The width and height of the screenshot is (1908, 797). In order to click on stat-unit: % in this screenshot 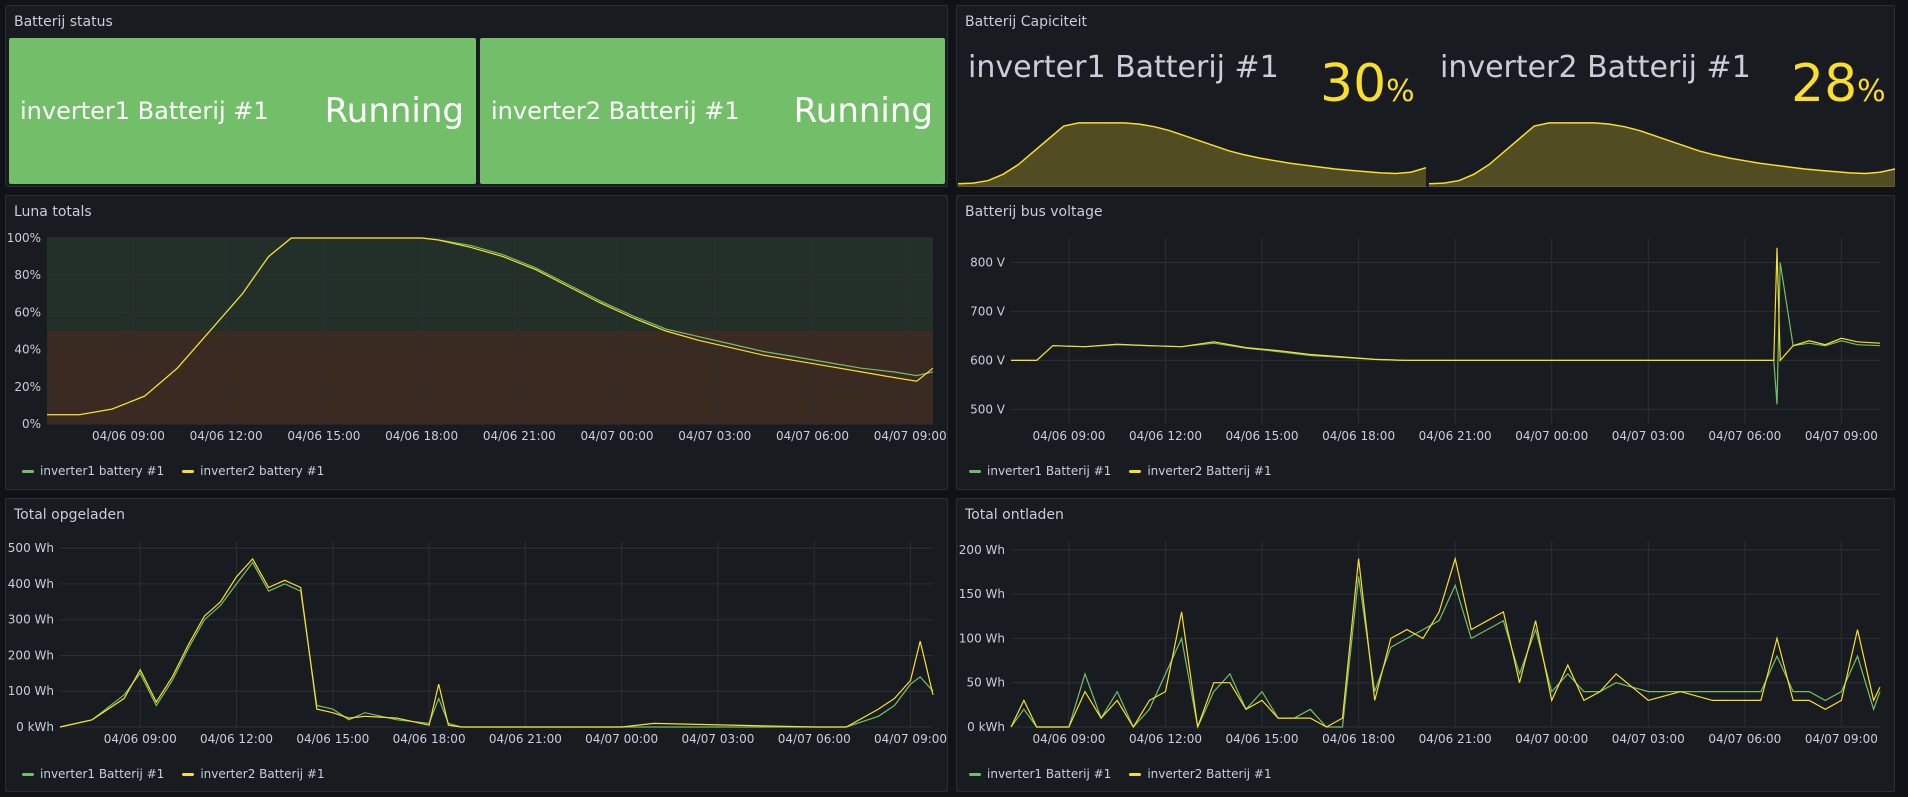, I will do `click(1871, 91)`.